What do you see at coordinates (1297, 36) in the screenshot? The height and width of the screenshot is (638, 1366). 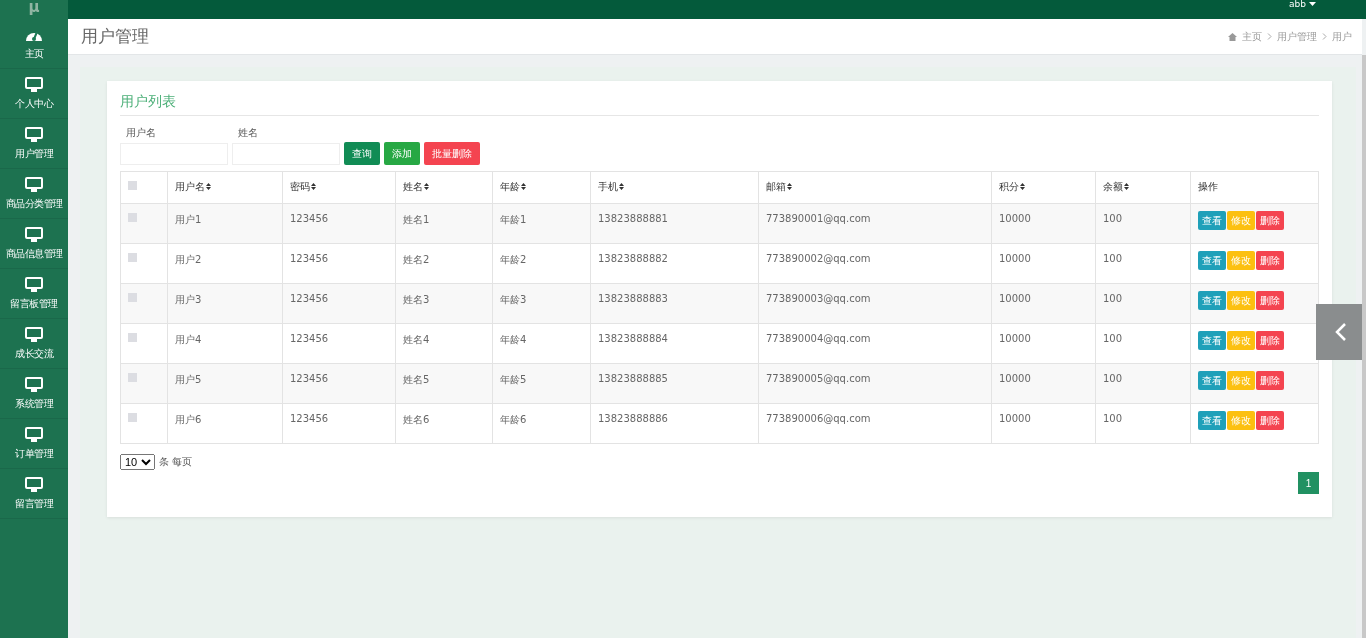 I see `breadcrumb-item: 用户管理` at bounding box center [1297, 36].